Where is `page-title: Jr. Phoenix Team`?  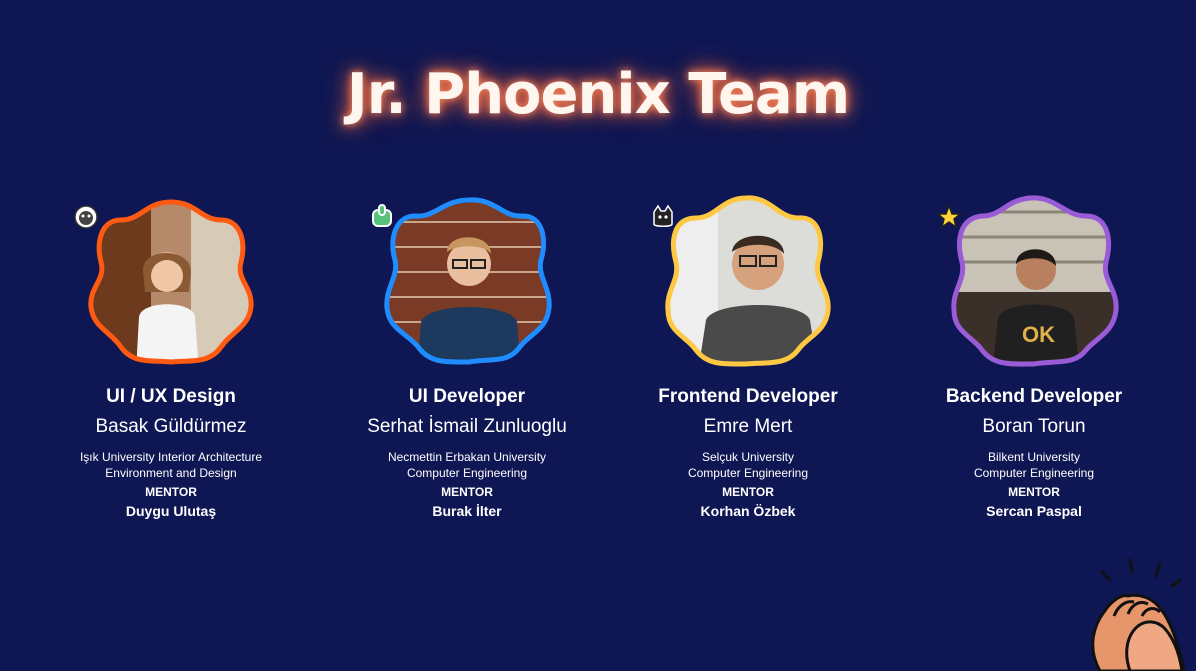 page-title: Jr. Phoenix Team is located at coordinates (598, 94).